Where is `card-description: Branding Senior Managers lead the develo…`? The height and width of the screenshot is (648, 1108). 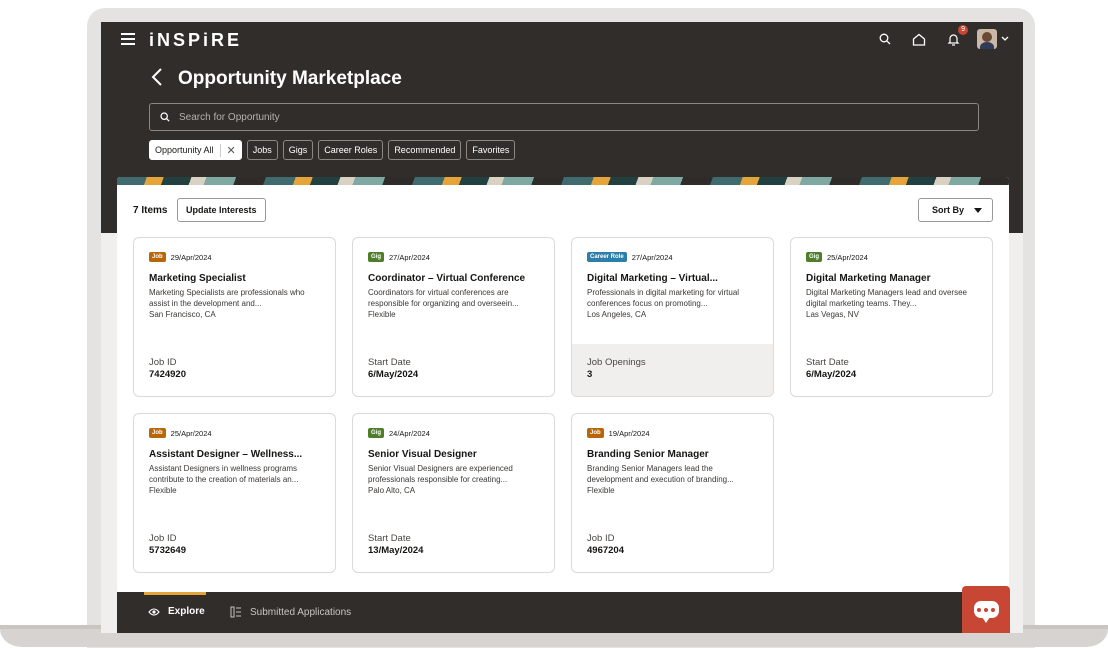
card-description: Branding Senior Managers lead the develo… is located at coordinates (660, 474).